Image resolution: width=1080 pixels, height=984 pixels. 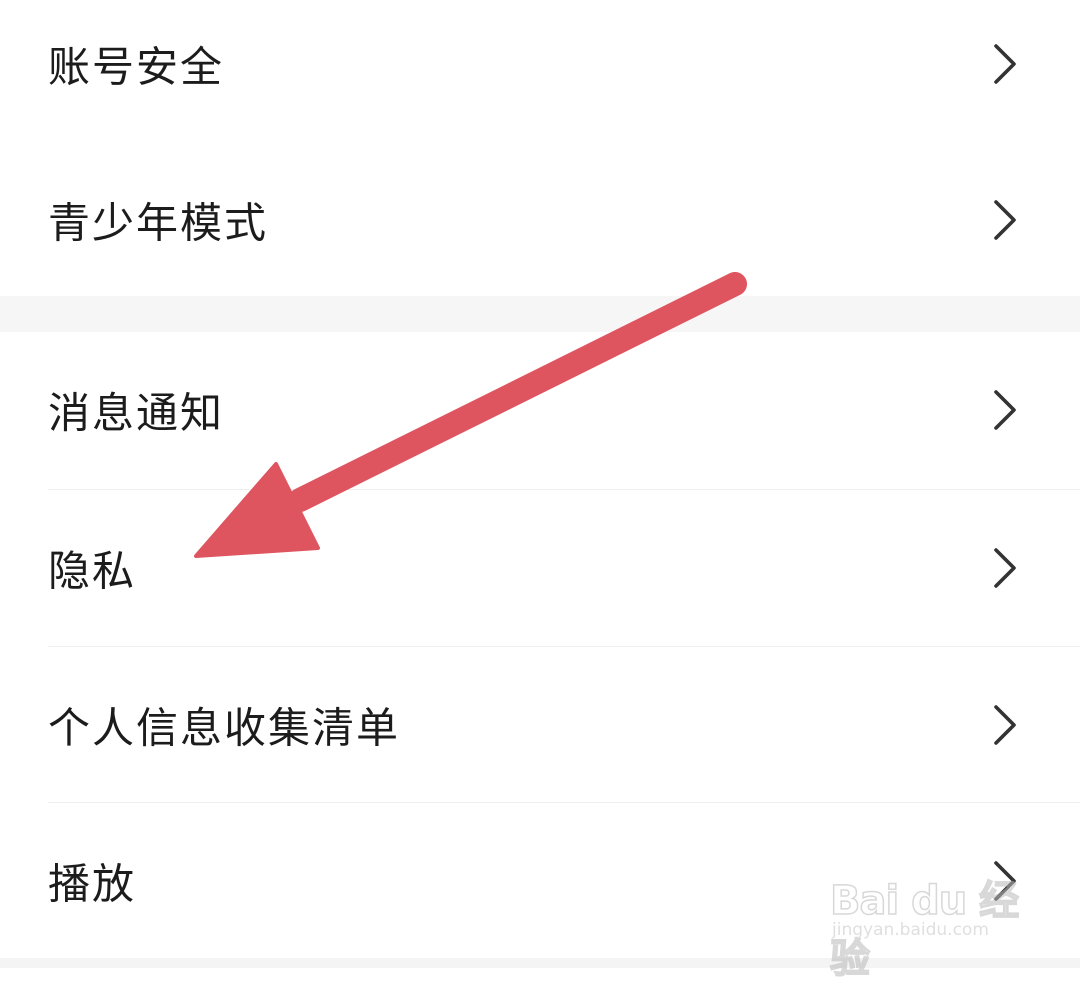 I want to click on settings-item-label: 隐私, so click(x=92, y=571).